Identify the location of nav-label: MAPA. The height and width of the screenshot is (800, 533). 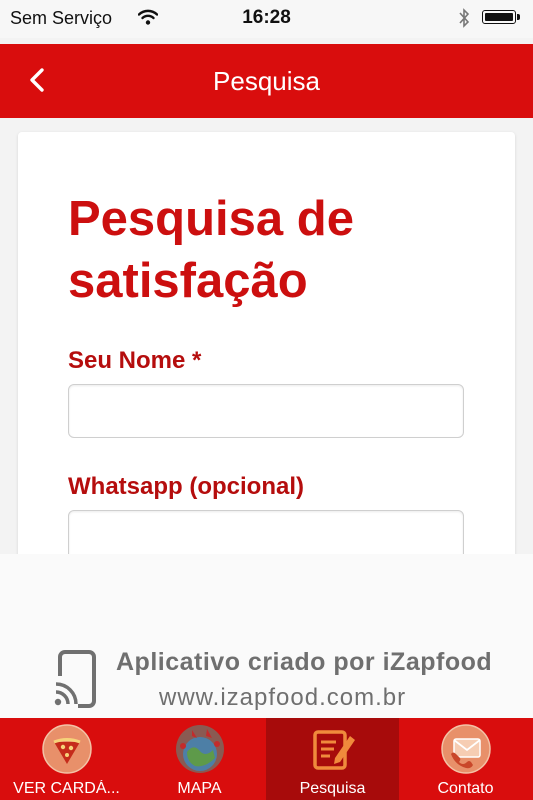
(199, 788).